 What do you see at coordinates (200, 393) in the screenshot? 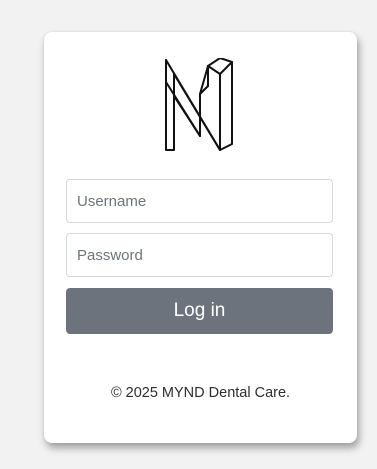
I see `copyright-text: © 2025 MYND Dental Care.` at bounding box center [200, 393].